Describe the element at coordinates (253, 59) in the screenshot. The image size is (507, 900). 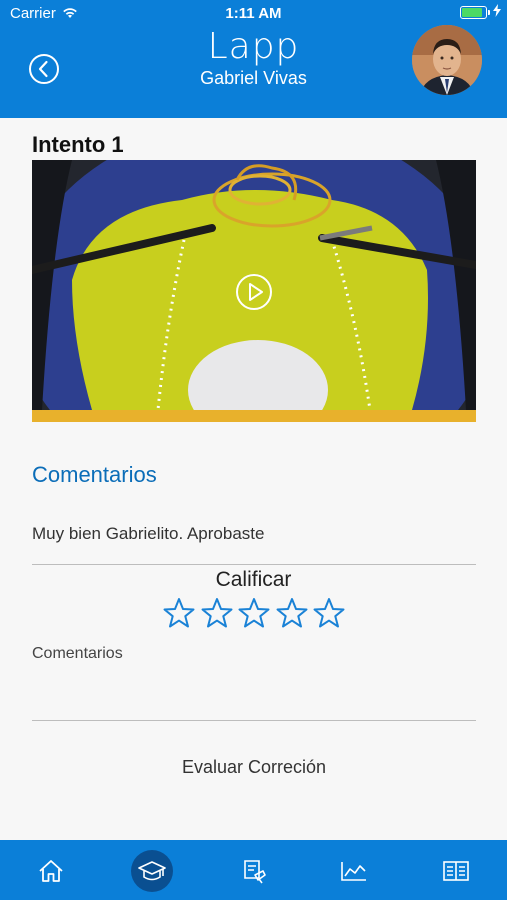
I see `app-header: Carrier 1:11 AM Lapp Gabriel Vivas` at that location.